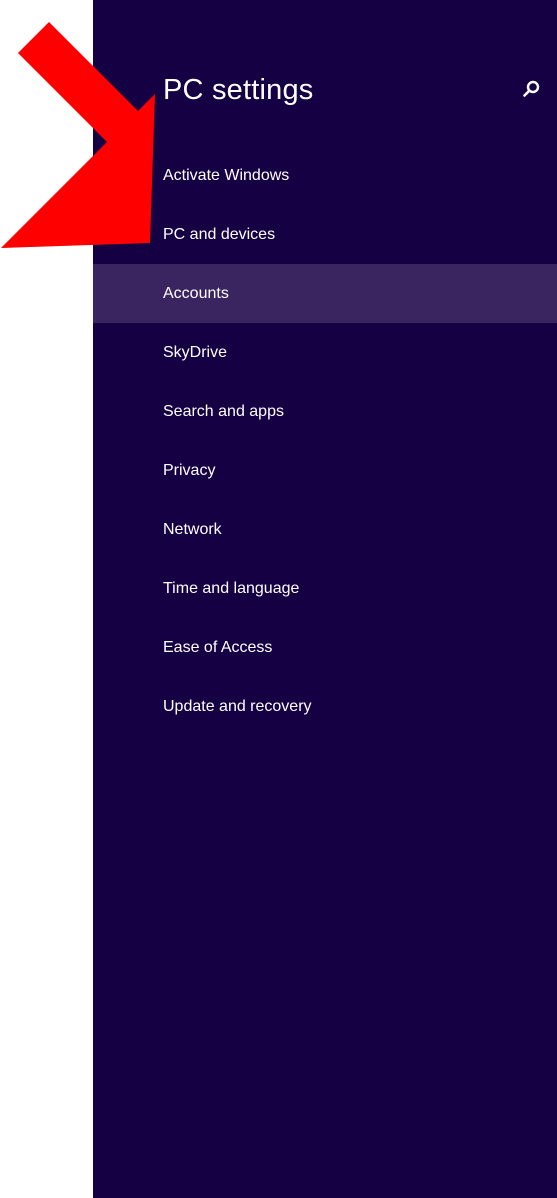 This screenshot has height=1198, width=557. Describe the element at coordinates (325, 411) in the screenshot. I see `nav-item-search-and-apps: Search and apps` at that location.